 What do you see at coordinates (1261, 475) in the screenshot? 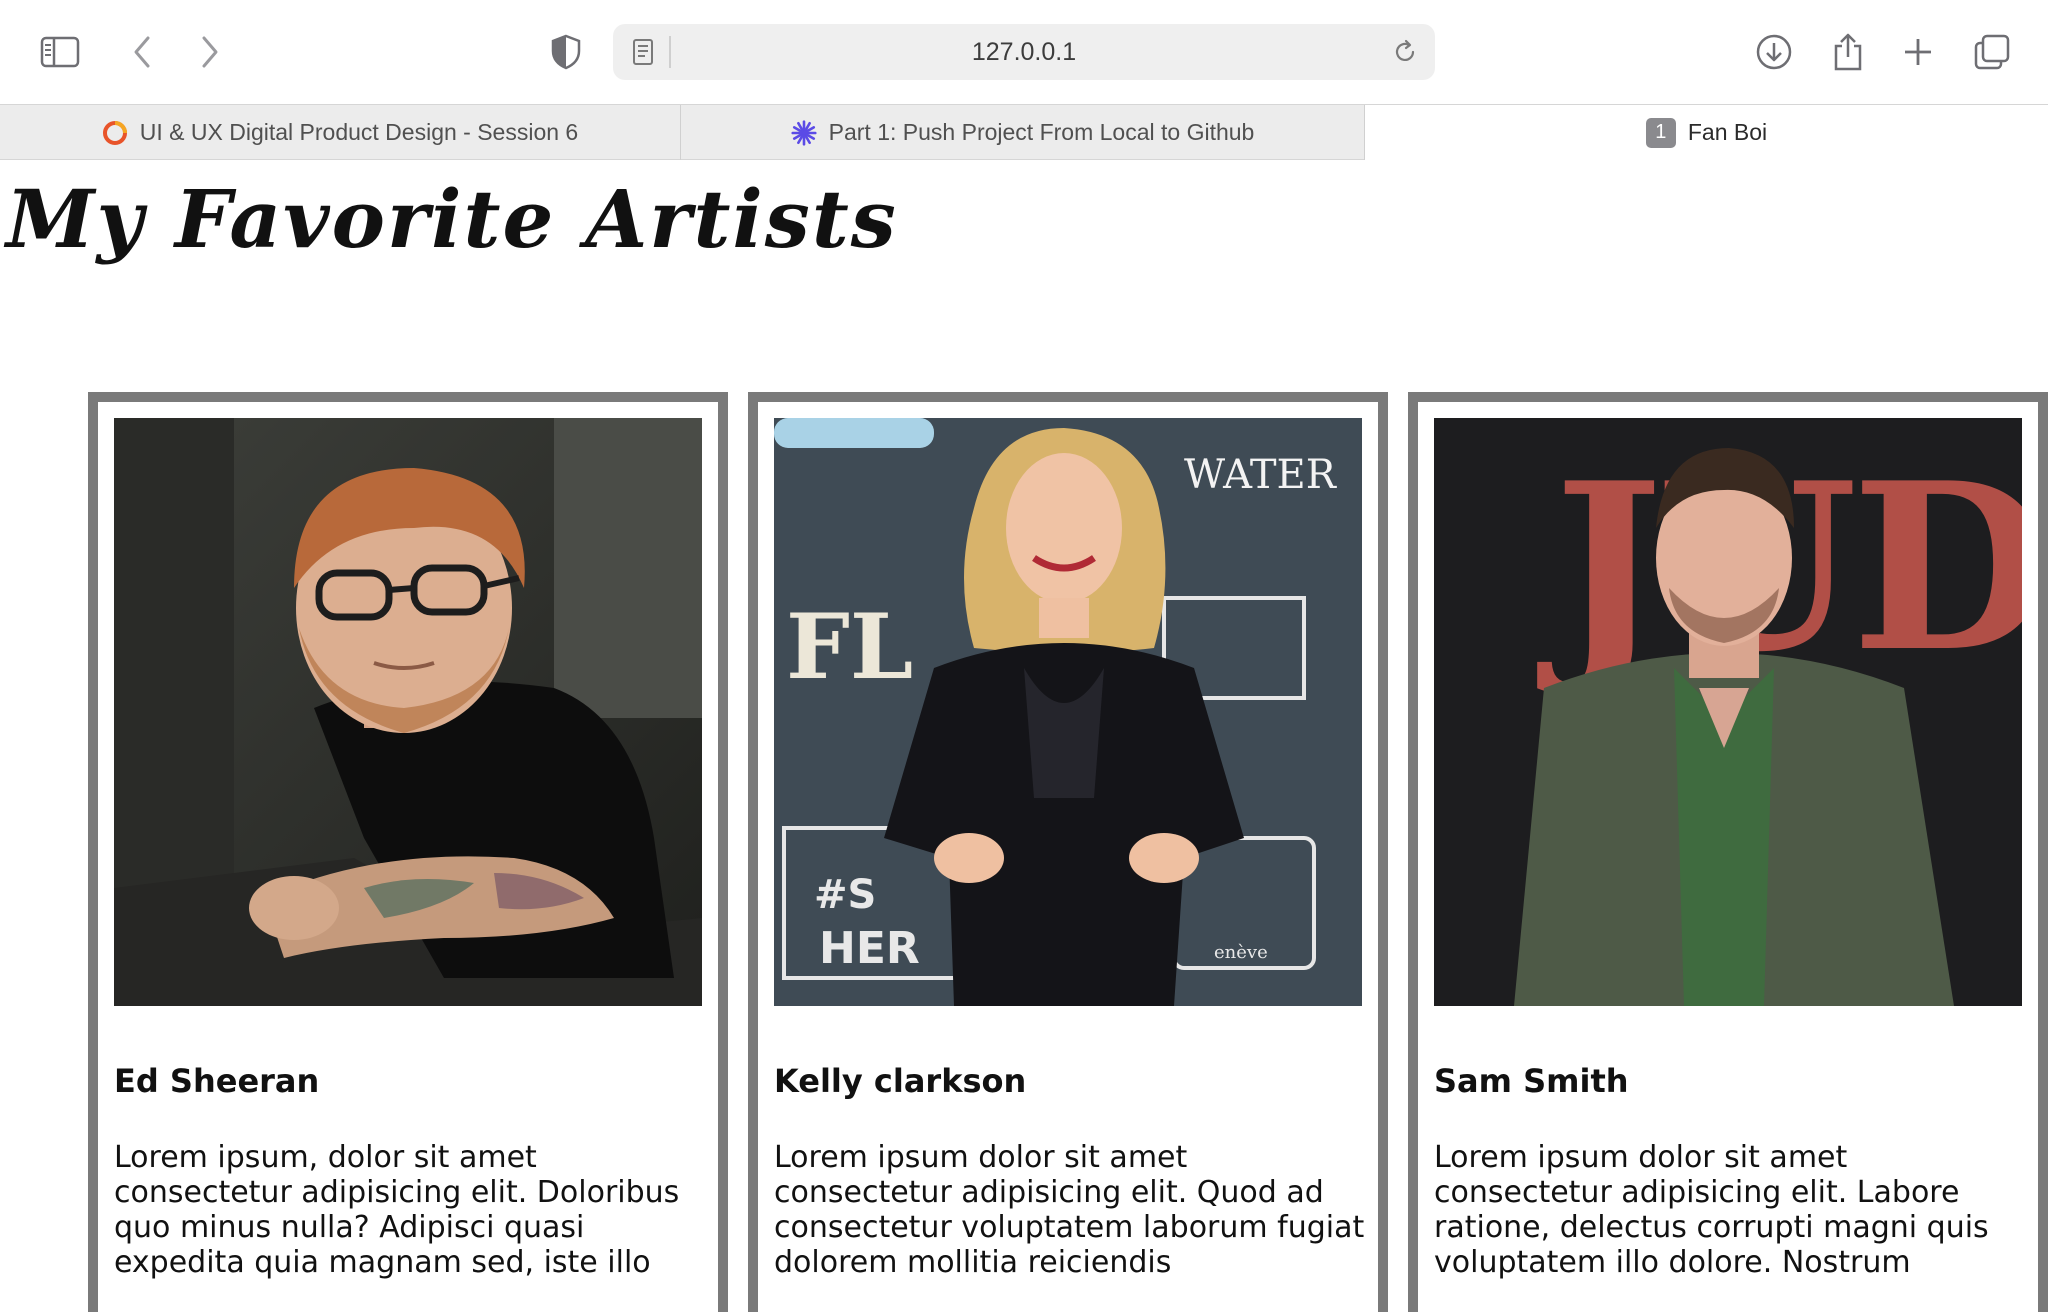
I see `backdrop-sign-text: WATER` at bounding box center [1261, 475].